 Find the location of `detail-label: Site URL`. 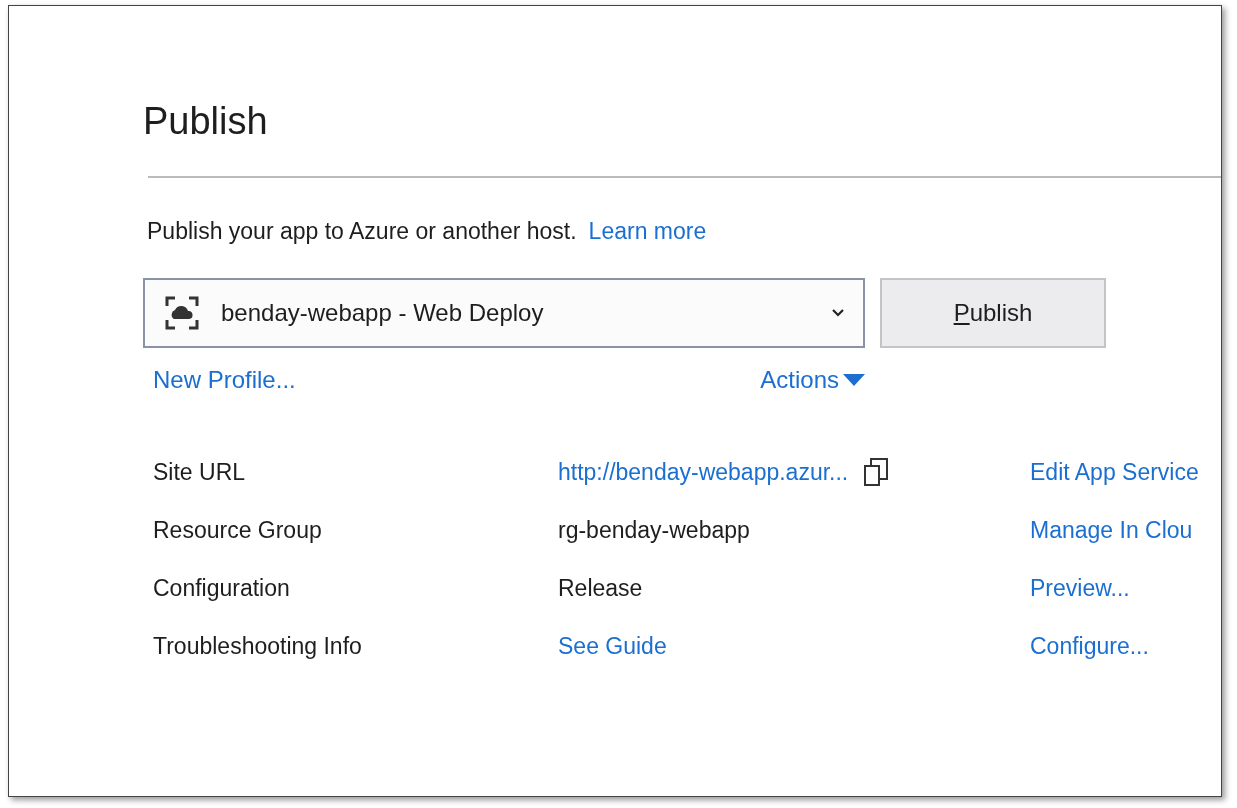

detail-label: Site URL is located at coordinates (200, 472).